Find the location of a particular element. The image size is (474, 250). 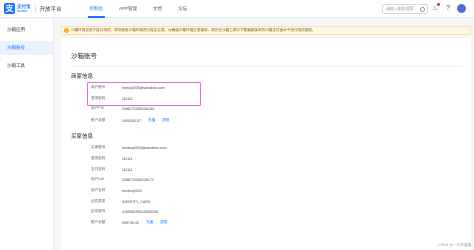

search-input: 请输入搜索/搜索 is located at coordinates (405, 9).